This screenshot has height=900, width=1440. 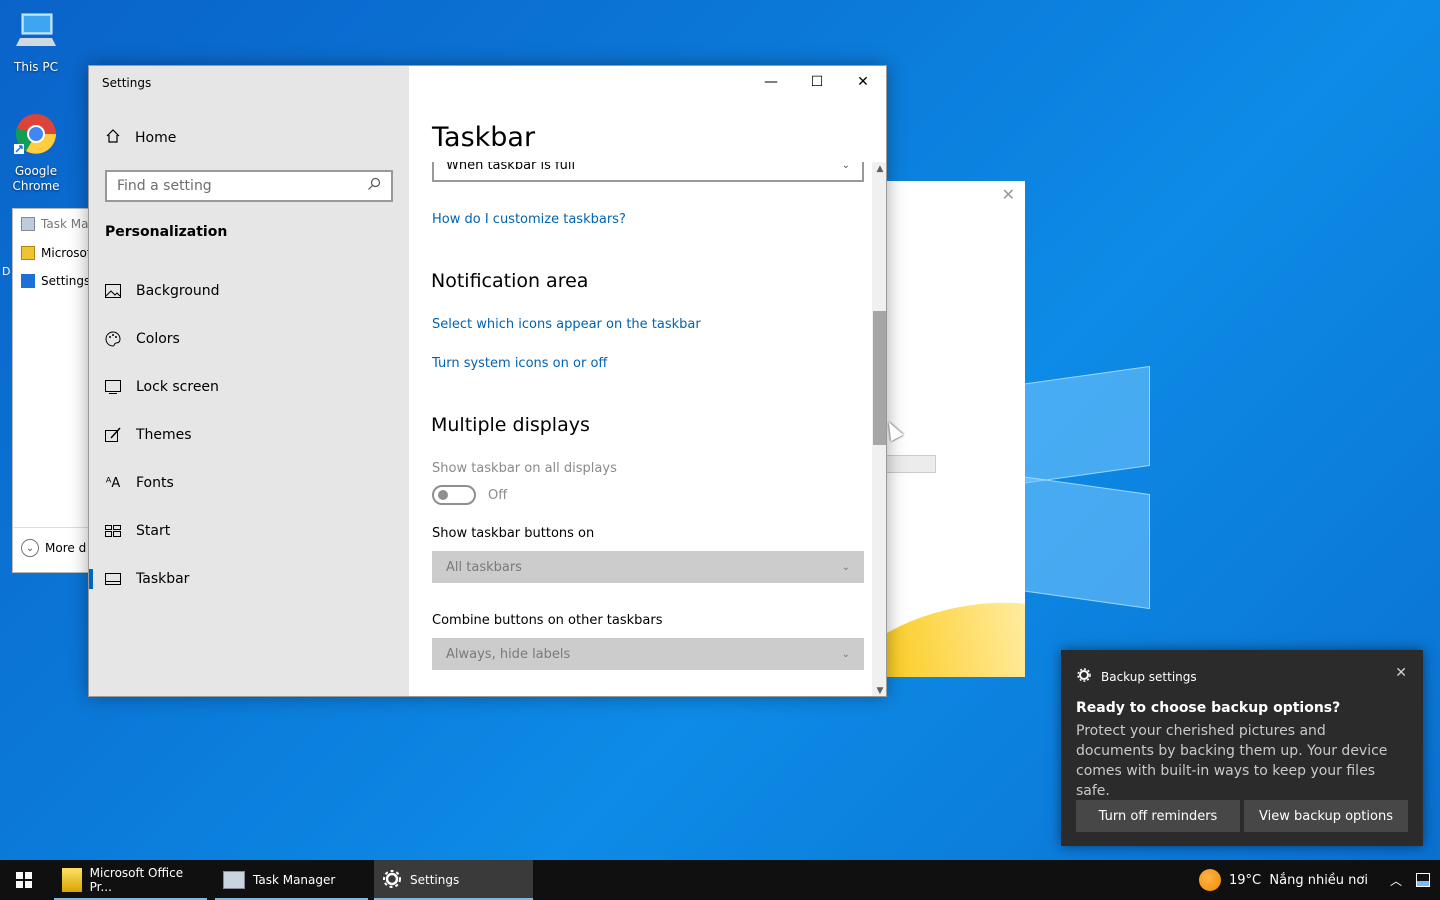 I want to click on close-button: ✕, so click(x=863, y=82).